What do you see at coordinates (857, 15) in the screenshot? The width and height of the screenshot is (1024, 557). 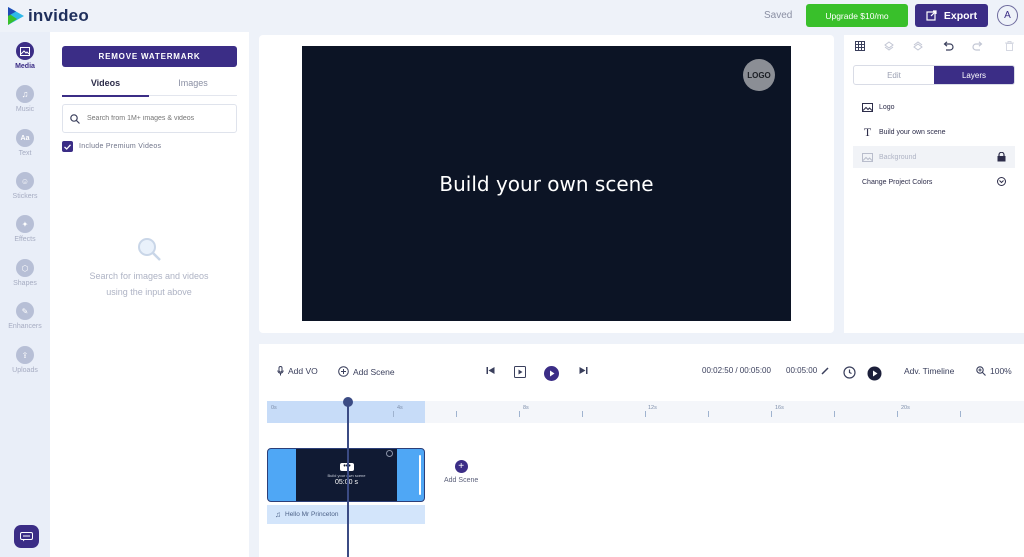 I see `upgrade-button: Upgrade $10/mo` at bounding box center [857, 15].